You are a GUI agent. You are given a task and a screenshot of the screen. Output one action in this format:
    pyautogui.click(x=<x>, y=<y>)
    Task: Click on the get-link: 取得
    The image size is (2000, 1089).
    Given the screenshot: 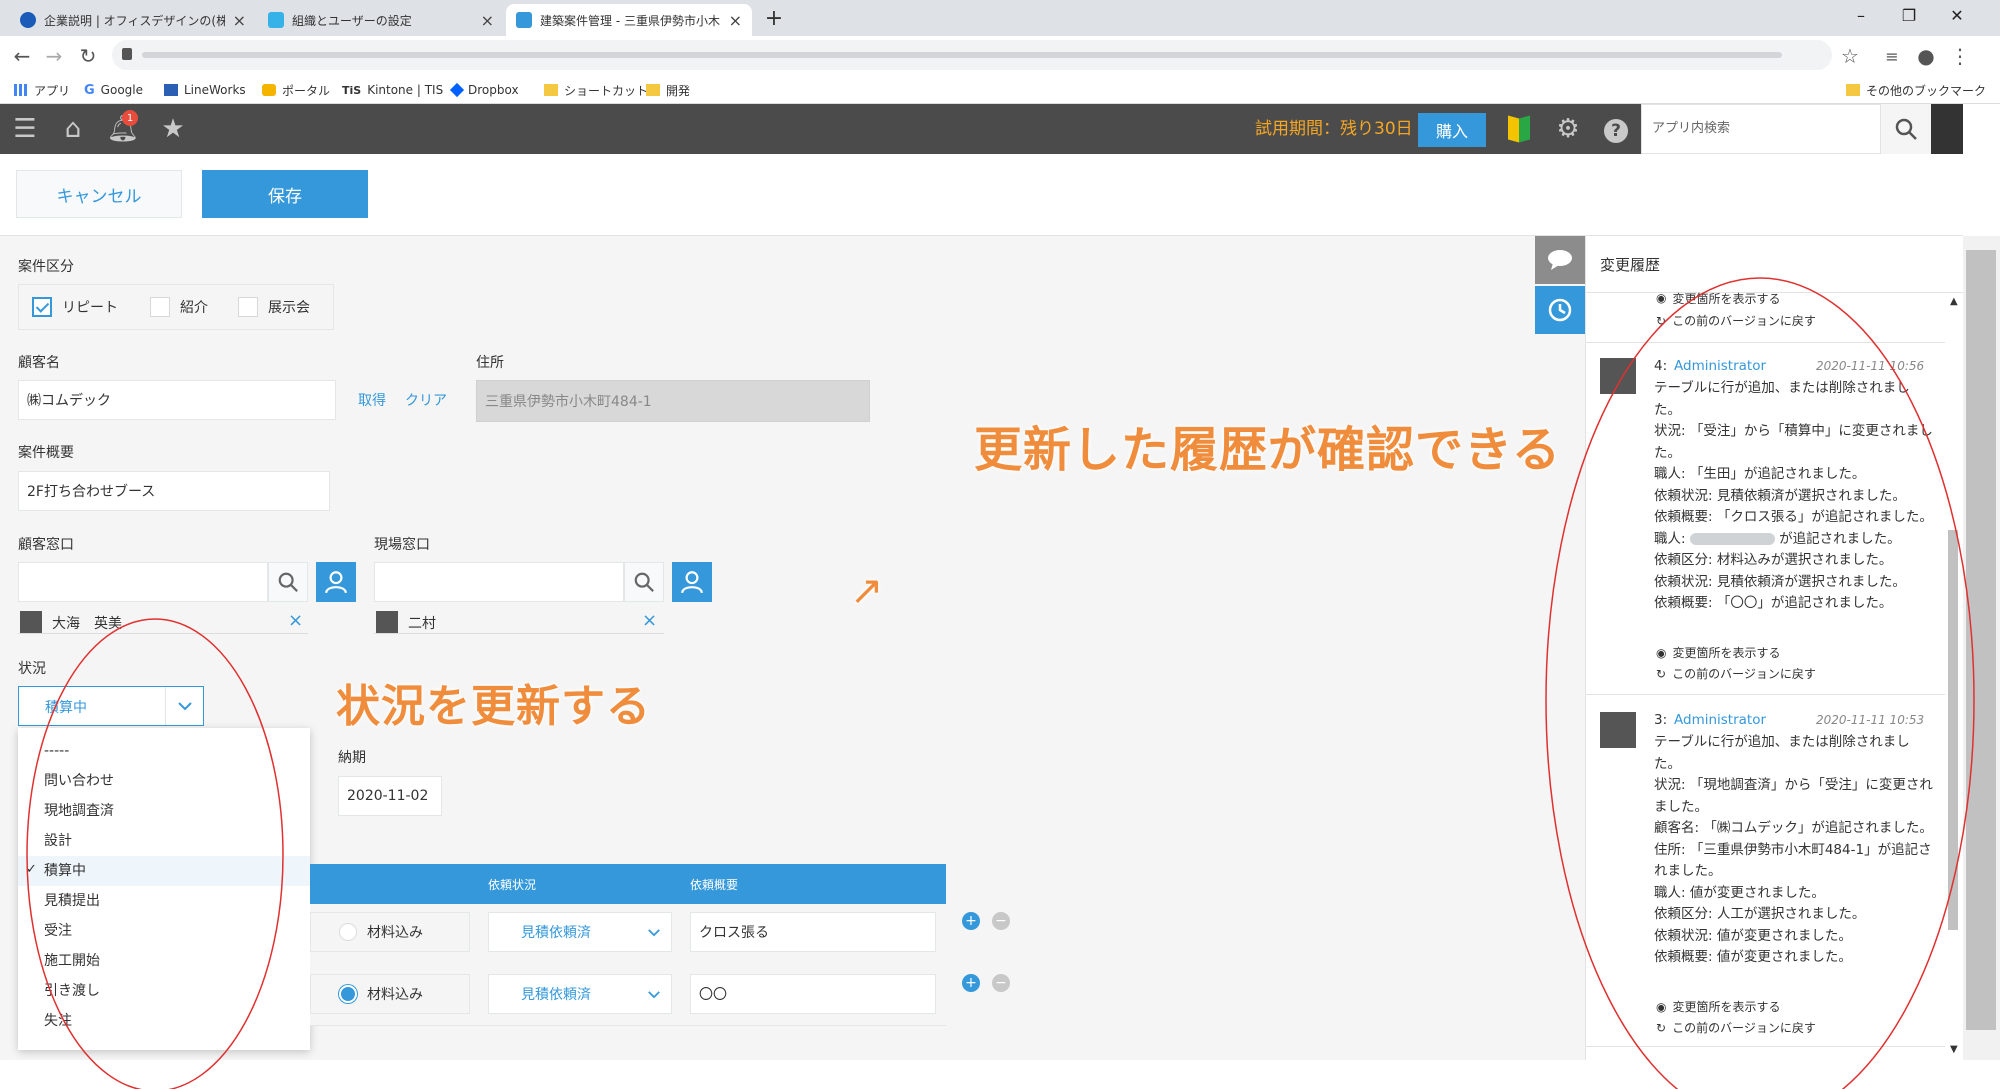 What is the action you would take?
    pyautogui.click(x=372, y=400)
    